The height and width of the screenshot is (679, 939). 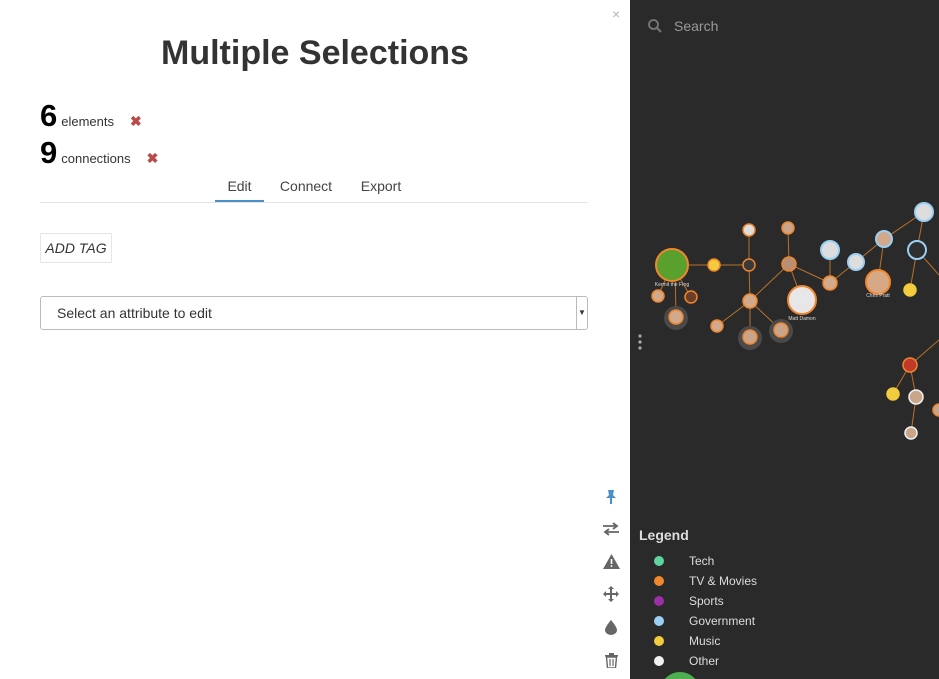 What do you see at coordinates (49, 115) in the screenshot?
I see `elements-count: 6` at bounding box center [49, 115].